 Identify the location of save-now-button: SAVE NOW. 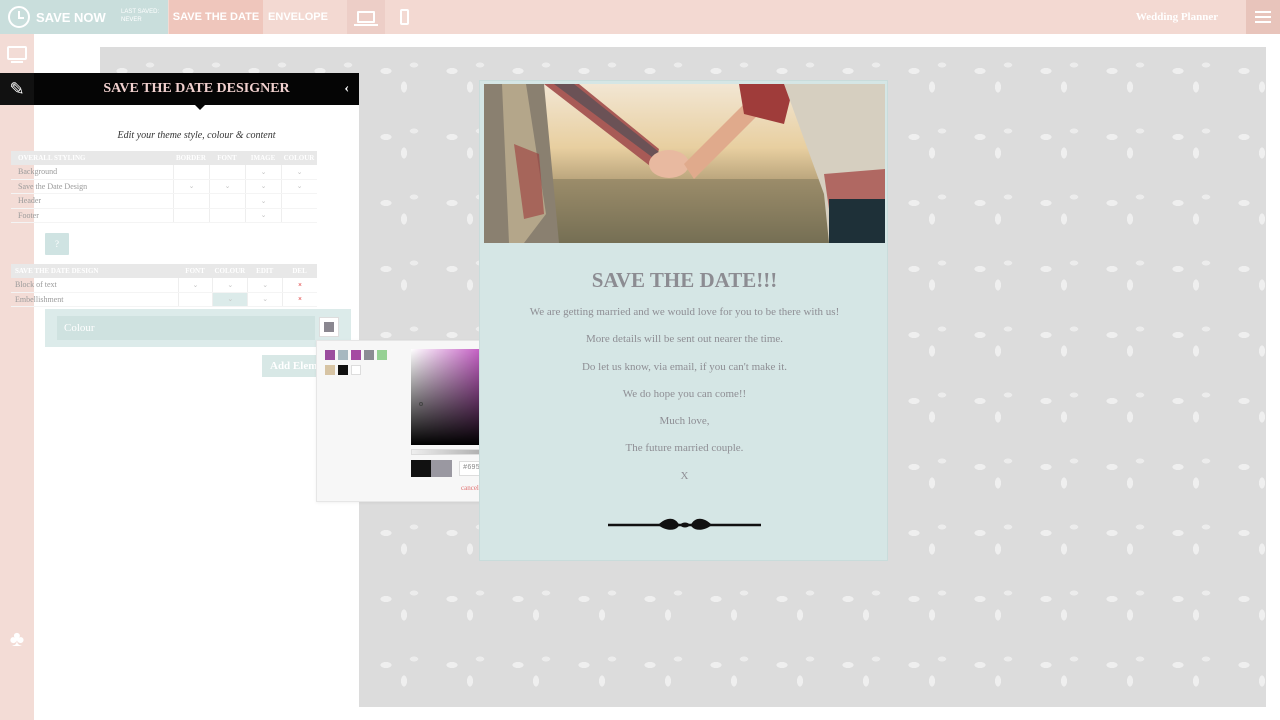
(55, 17).